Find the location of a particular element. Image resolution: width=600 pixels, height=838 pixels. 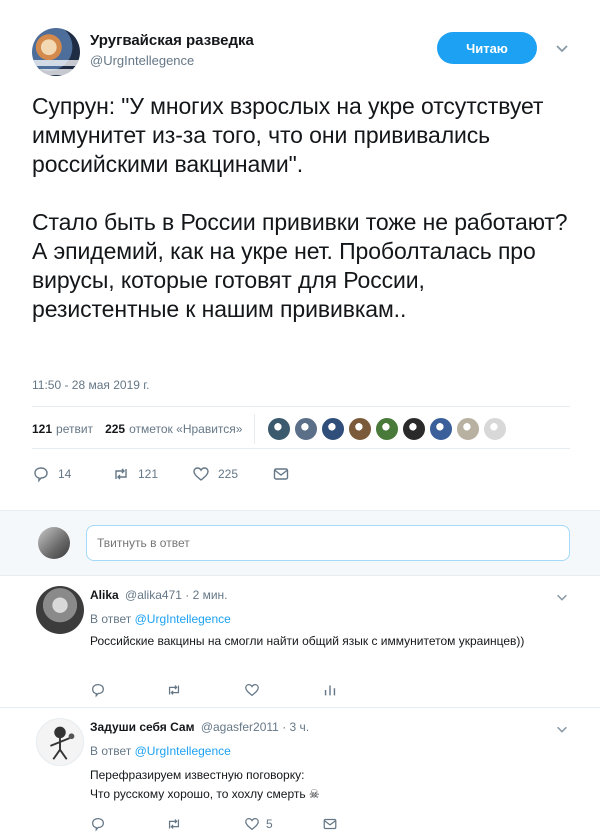

author-handle: @UrgIntellegence is located at coordinates (142, 60).